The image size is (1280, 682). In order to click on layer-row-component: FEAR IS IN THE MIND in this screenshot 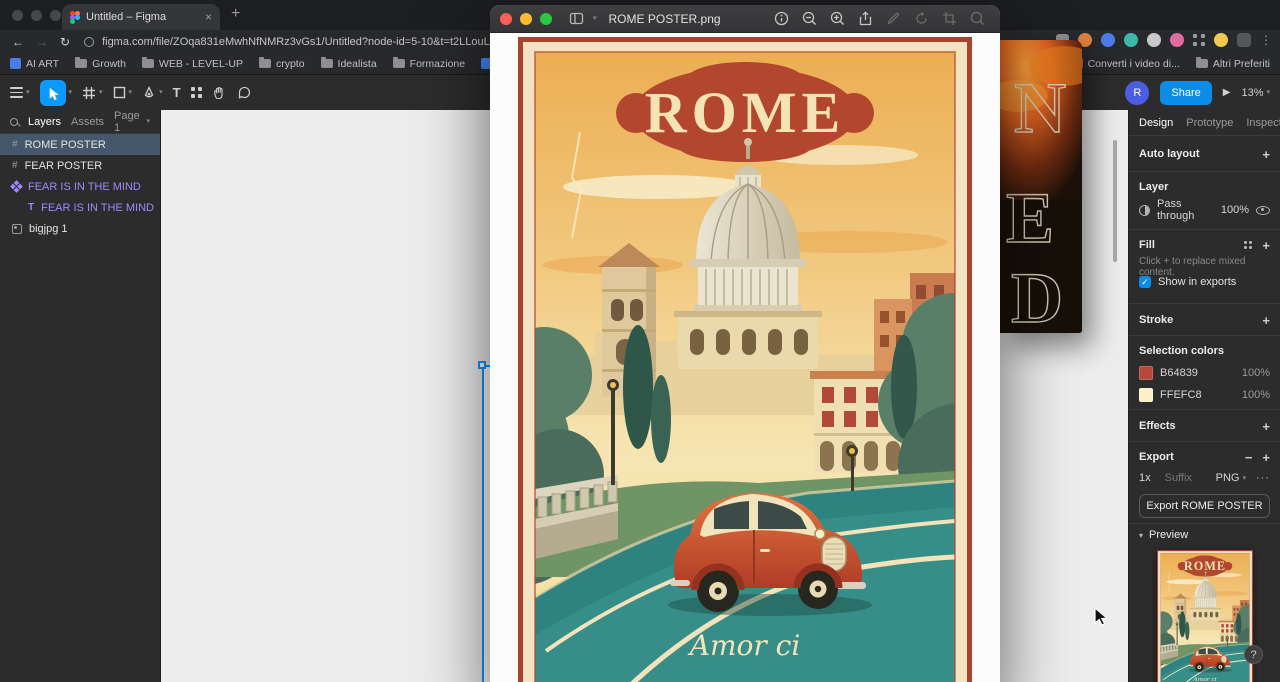, I will do `click(80, 186)`.